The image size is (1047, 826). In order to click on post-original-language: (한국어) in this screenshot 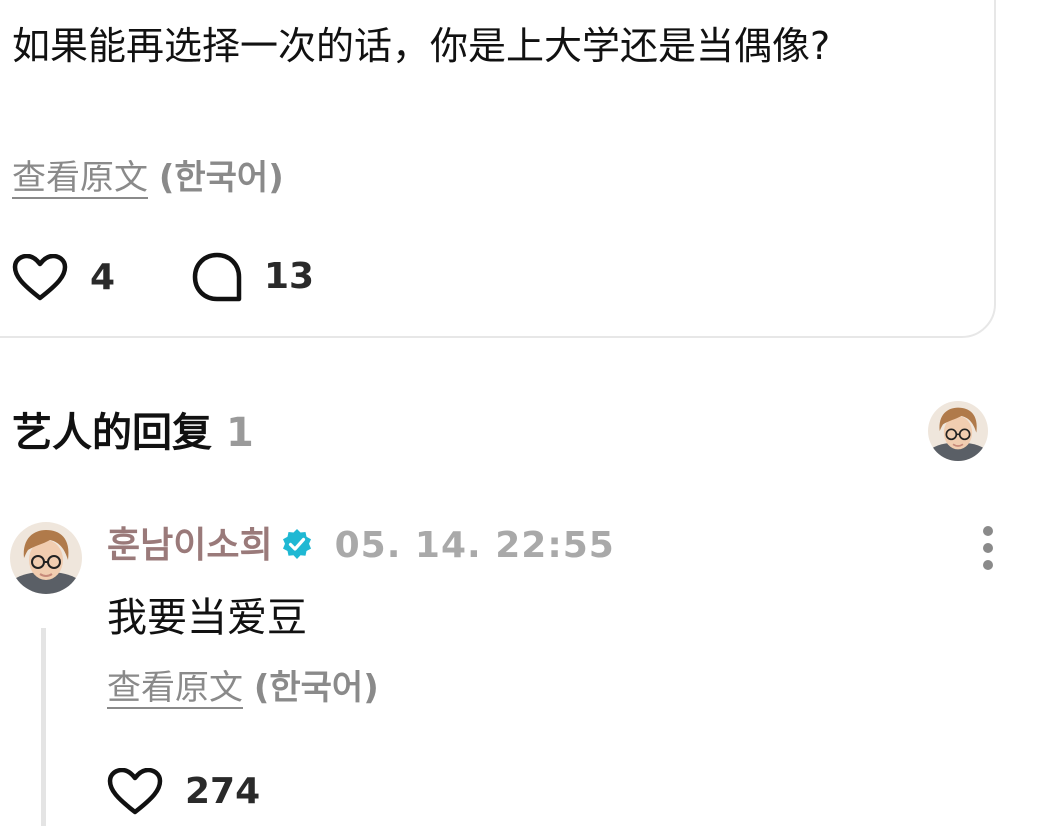, I will do `click(221, 178)`.